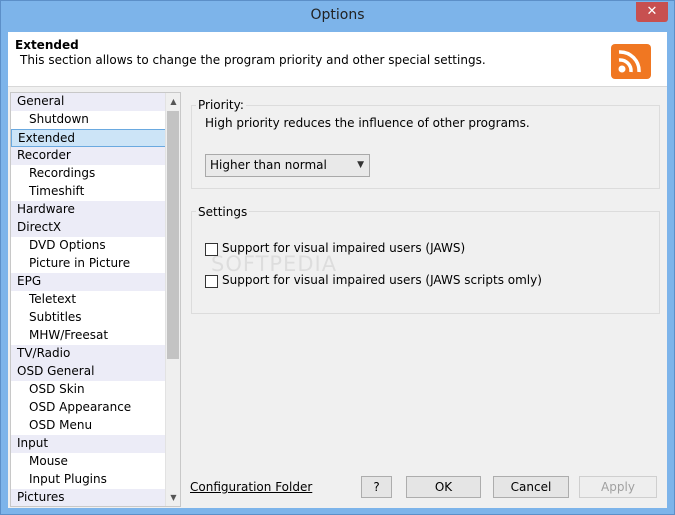  I want to click on chevron-down-icon: ▼, so click(360, 165).